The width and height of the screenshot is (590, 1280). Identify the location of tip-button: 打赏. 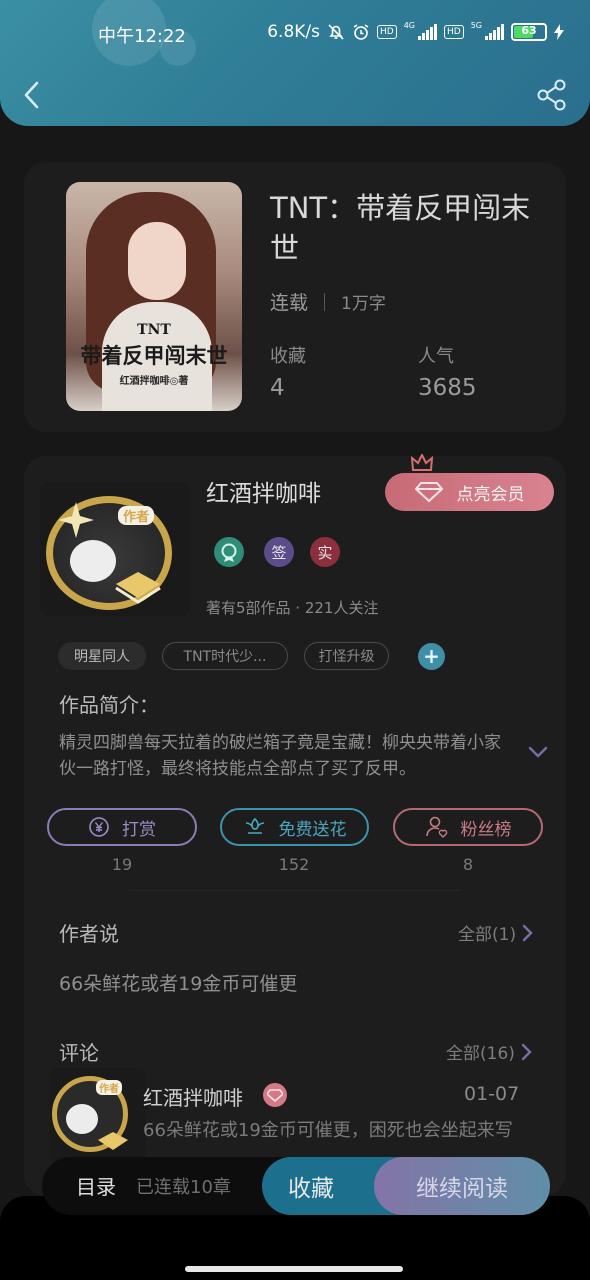
(122, 827).